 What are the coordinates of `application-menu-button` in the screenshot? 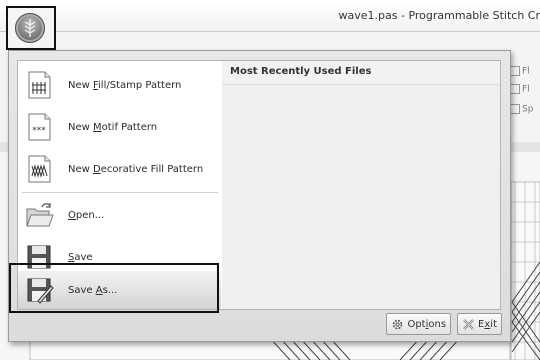 It's located at (31, 28).